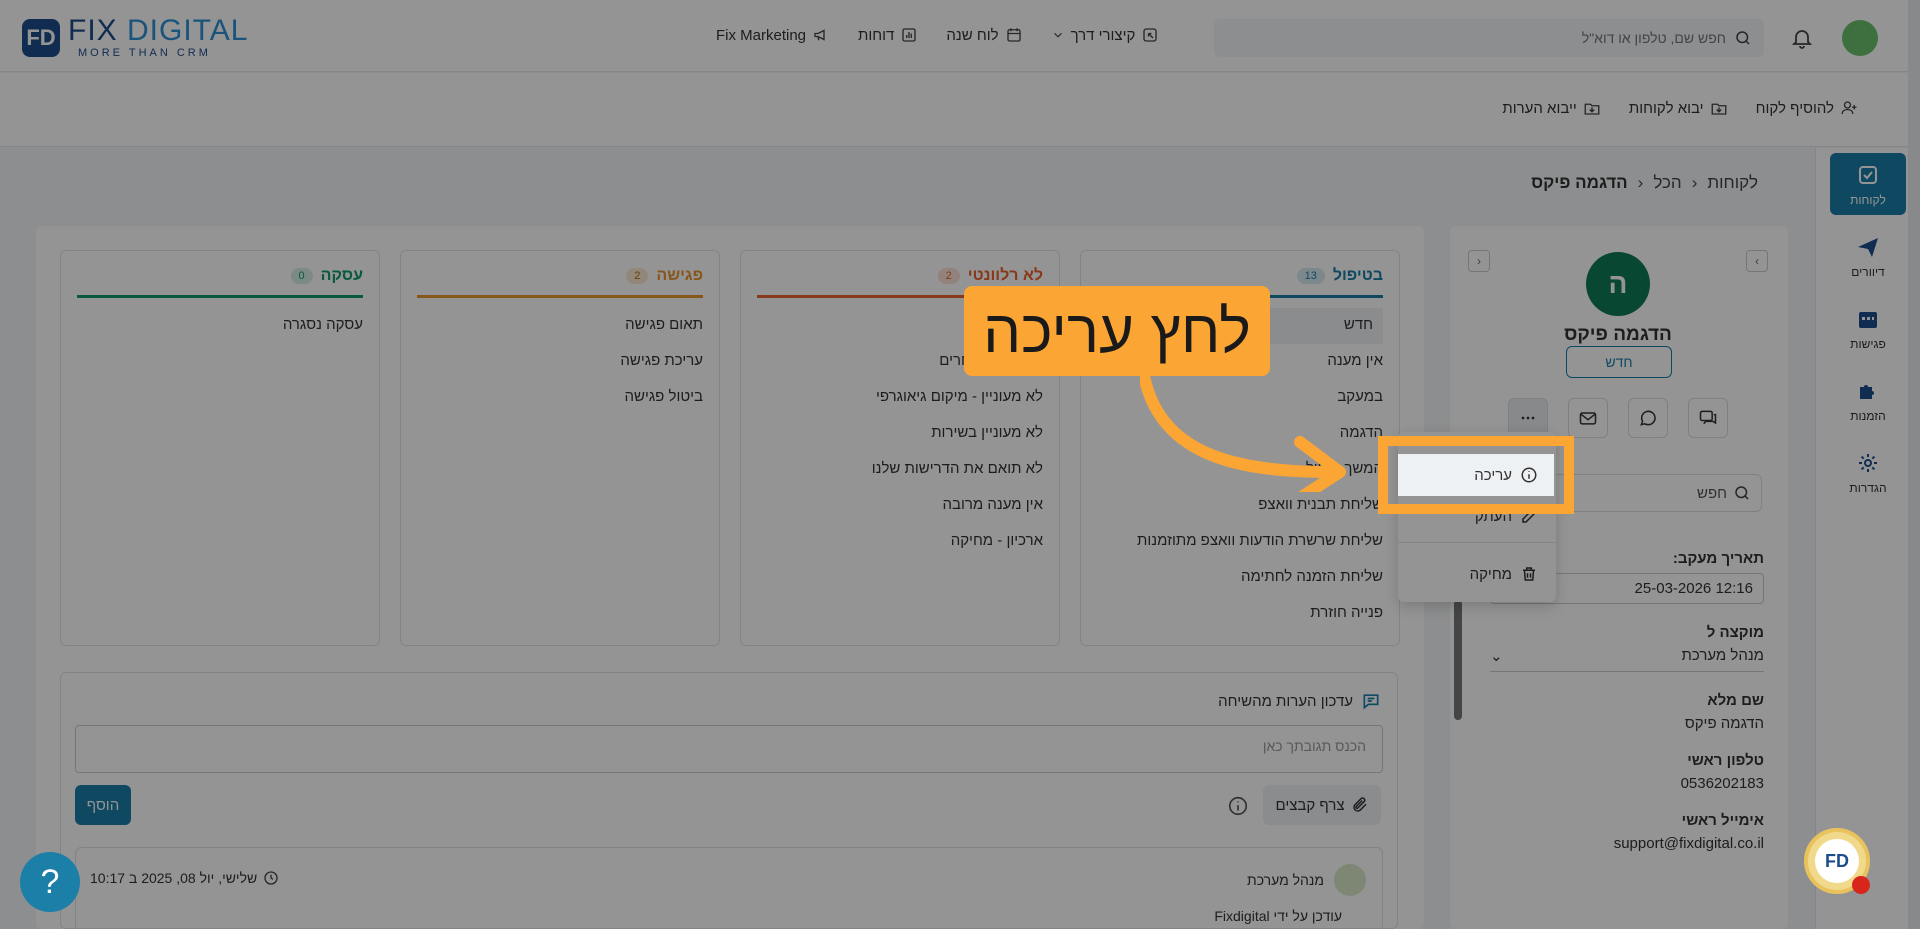  What do you see at coordinates (1310, 276) in the screenshot?
I see `column-count: 13` at bounding box center [1310, 276].